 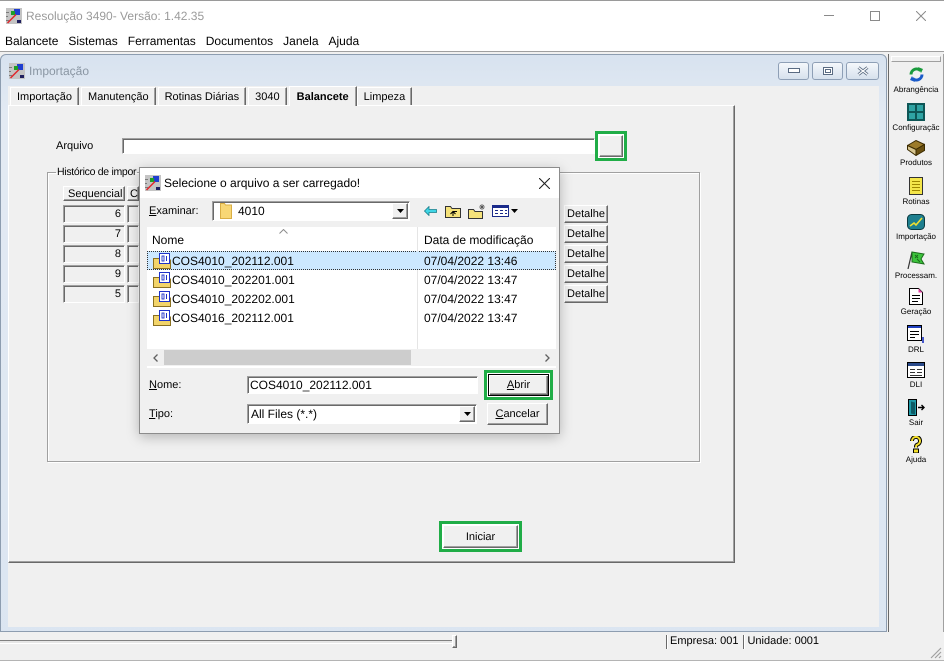 What do you see at coordinates (94, 274) in the screenshot?
I see `table-cell: 9` at bounding box center [94, 274].